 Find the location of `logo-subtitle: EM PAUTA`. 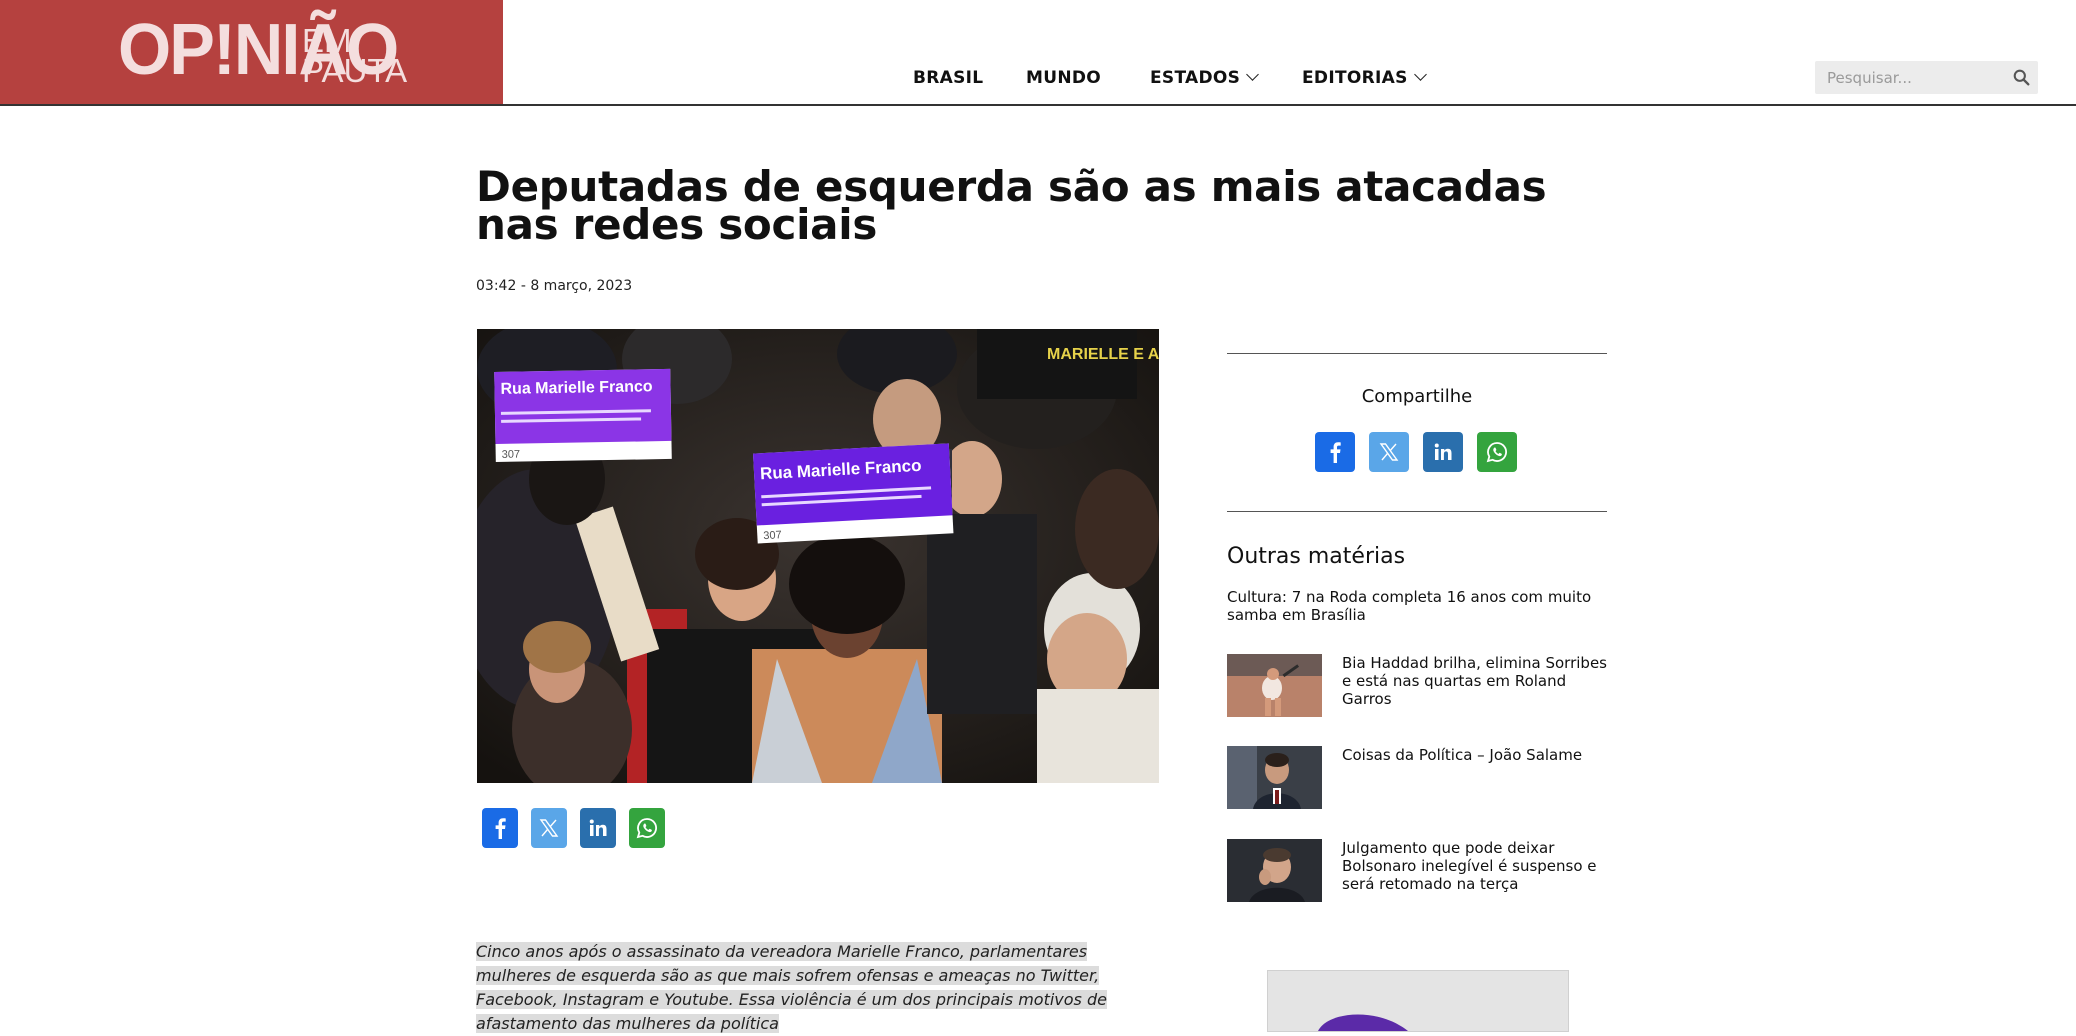

logo-subtitle: EM PAUTA is located at coordinates (355, 56).